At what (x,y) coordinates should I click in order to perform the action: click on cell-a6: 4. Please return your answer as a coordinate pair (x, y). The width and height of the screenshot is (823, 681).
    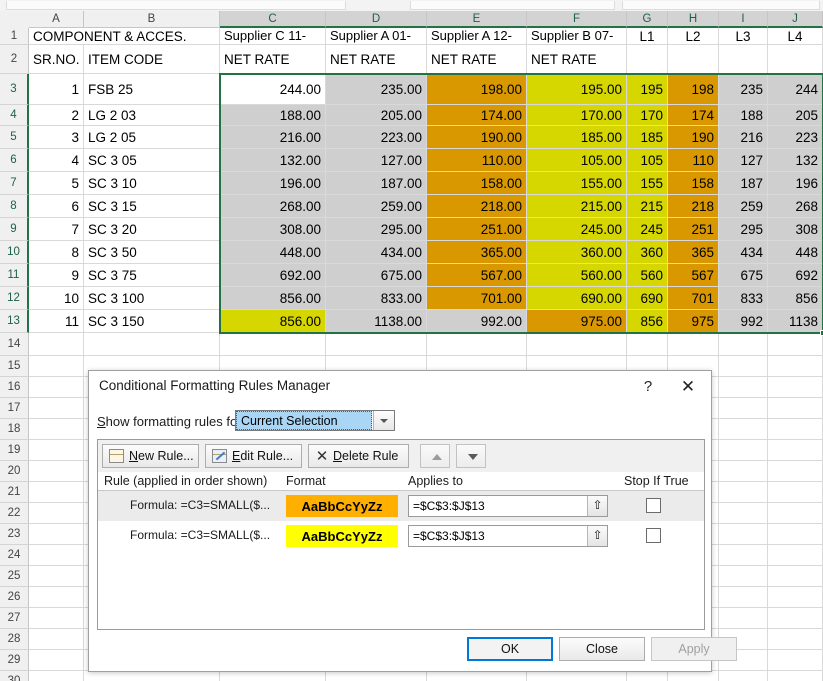
    Looking at the image, I should click on (56, 160).